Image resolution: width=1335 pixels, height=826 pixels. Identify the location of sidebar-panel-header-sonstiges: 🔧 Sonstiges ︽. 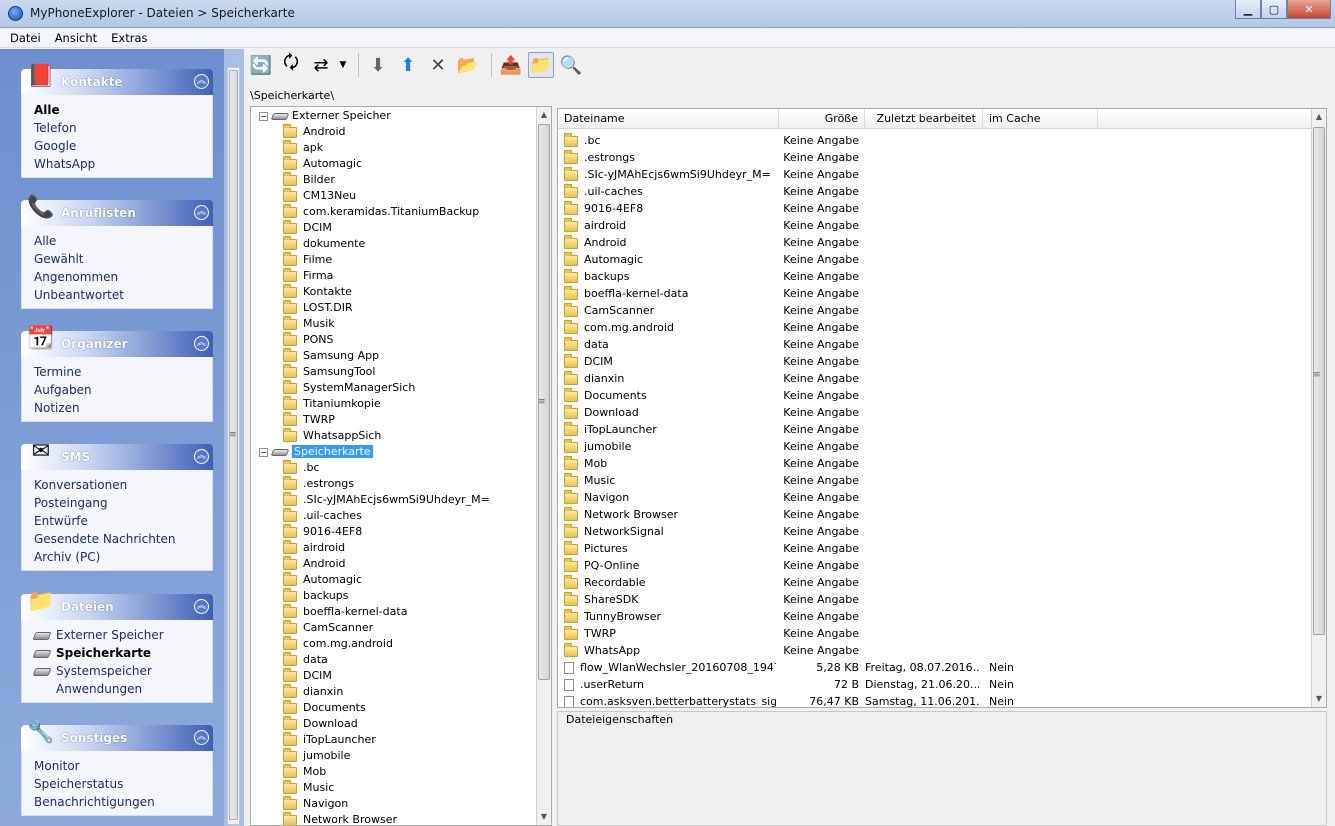
(117, 735).